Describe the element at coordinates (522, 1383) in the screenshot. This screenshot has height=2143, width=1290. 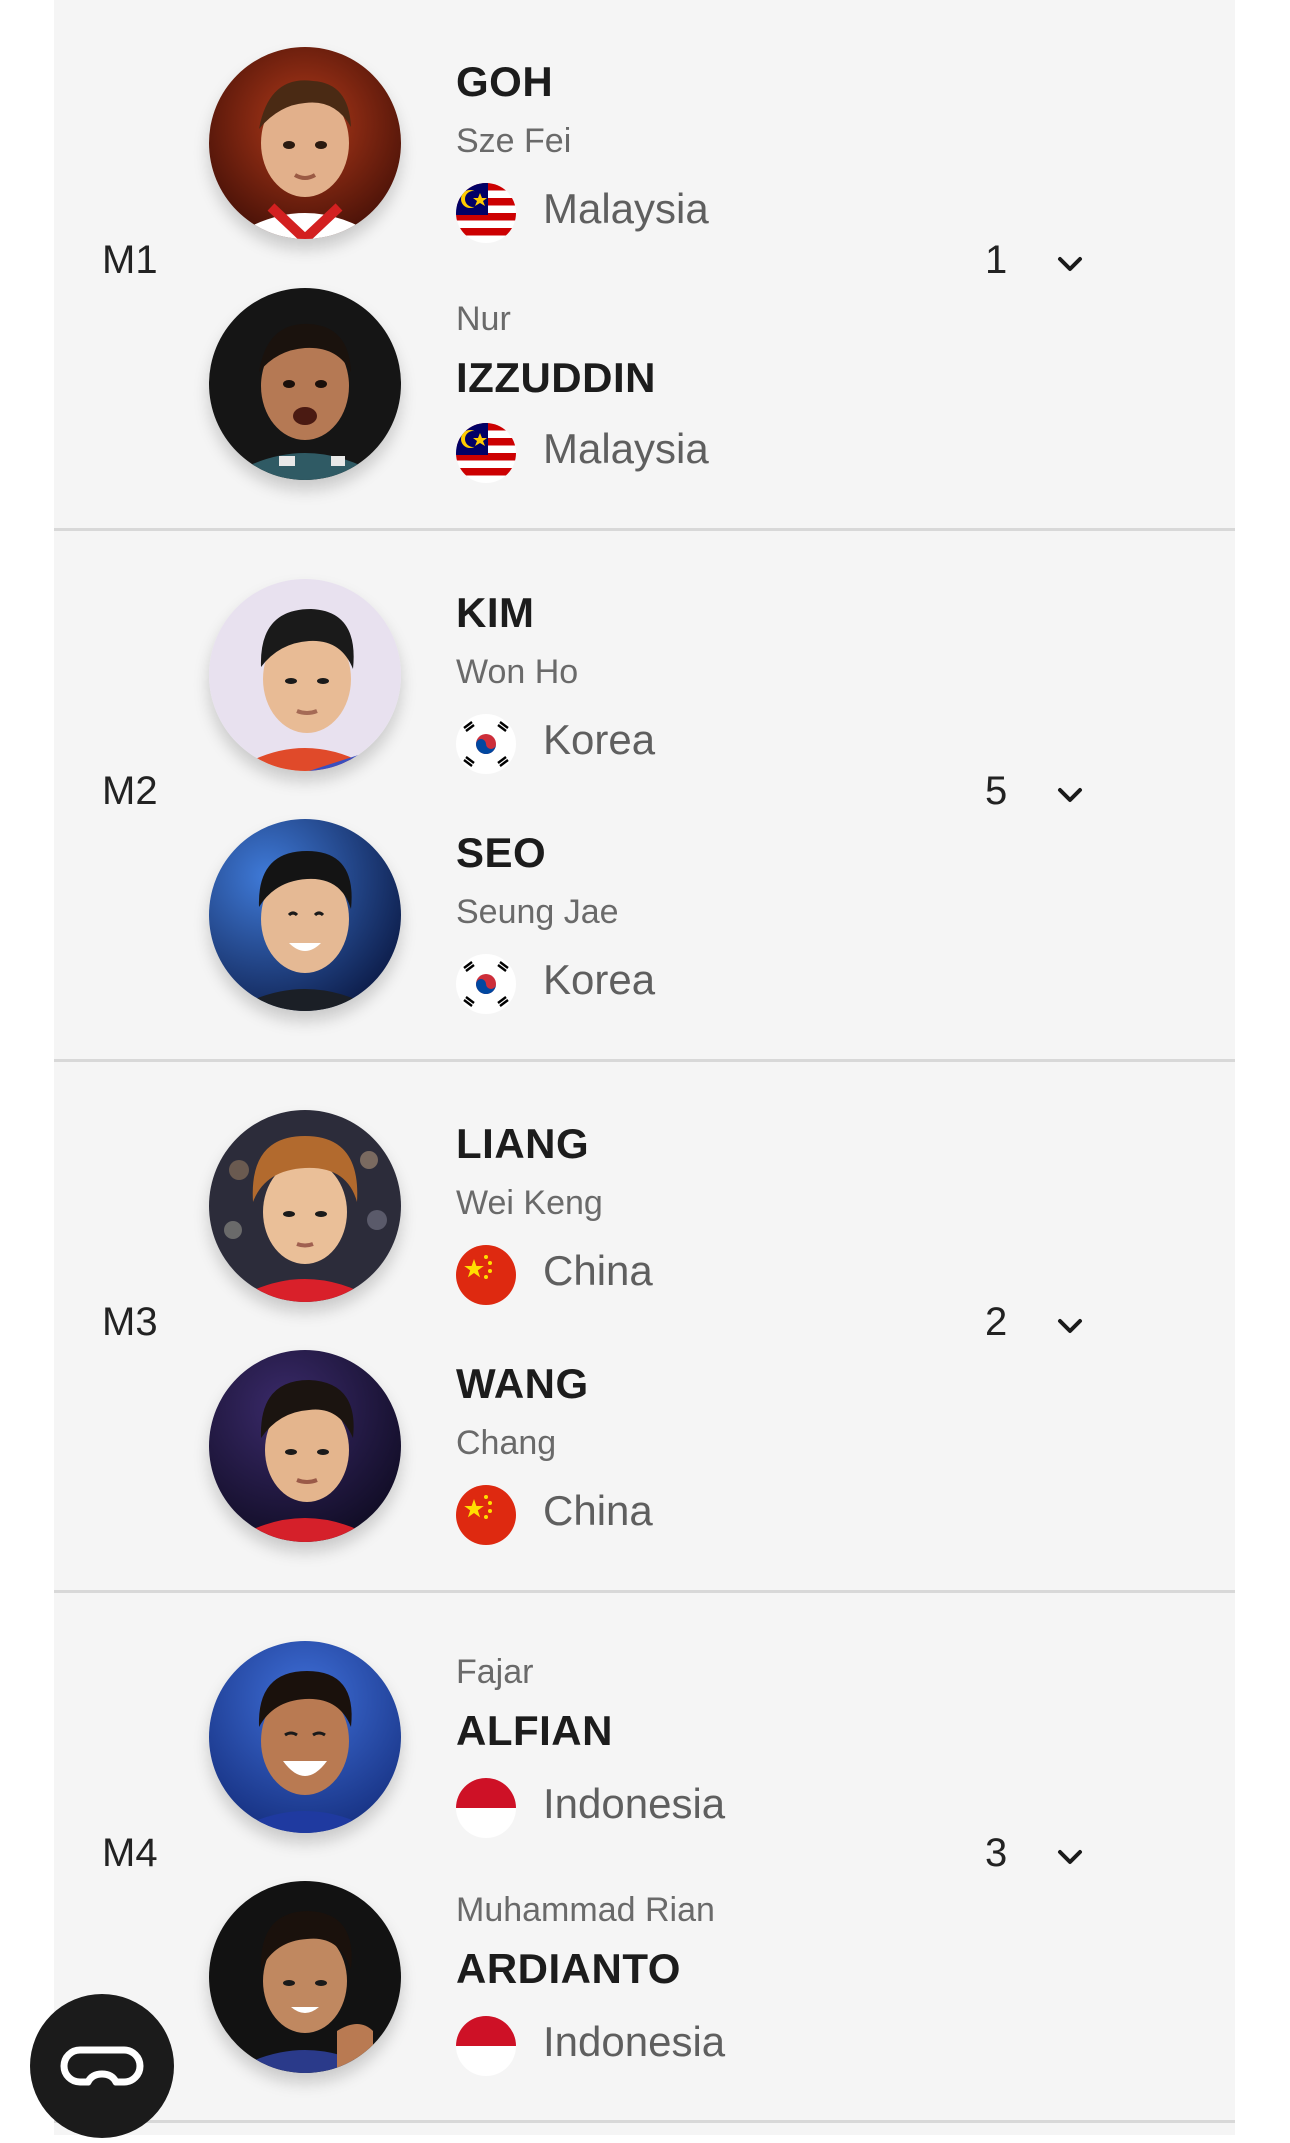
I see `player-surname: WANG` at that location.